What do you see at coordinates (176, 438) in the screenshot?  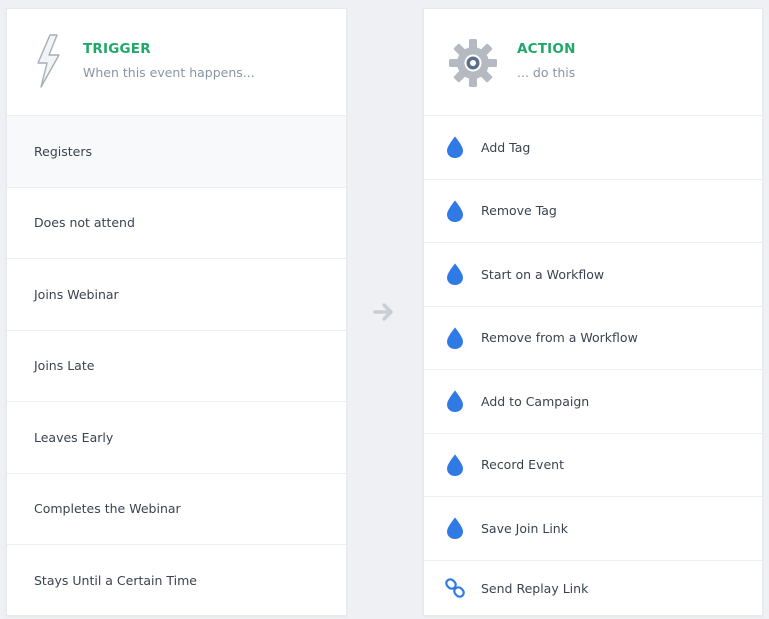 I see `trigger-item-leaves-early: Leaves Early` at bounding box center [176, 438].